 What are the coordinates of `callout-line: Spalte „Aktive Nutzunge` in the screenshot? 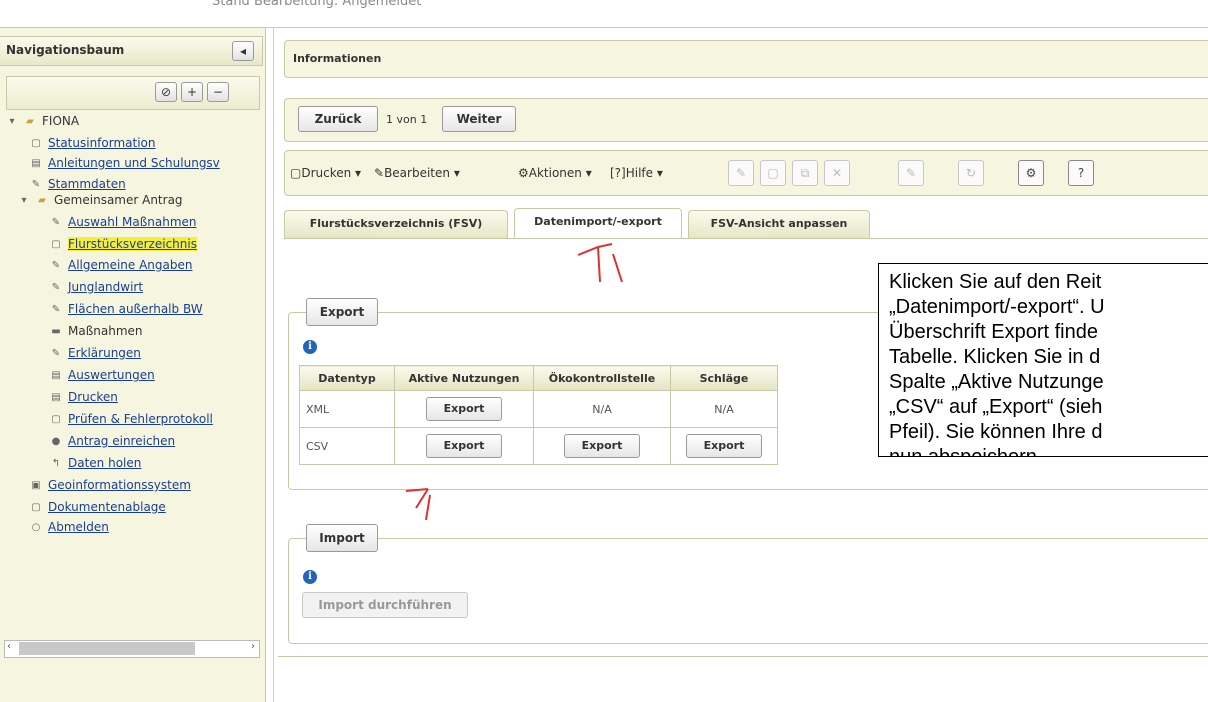 It's located at (996, 382).